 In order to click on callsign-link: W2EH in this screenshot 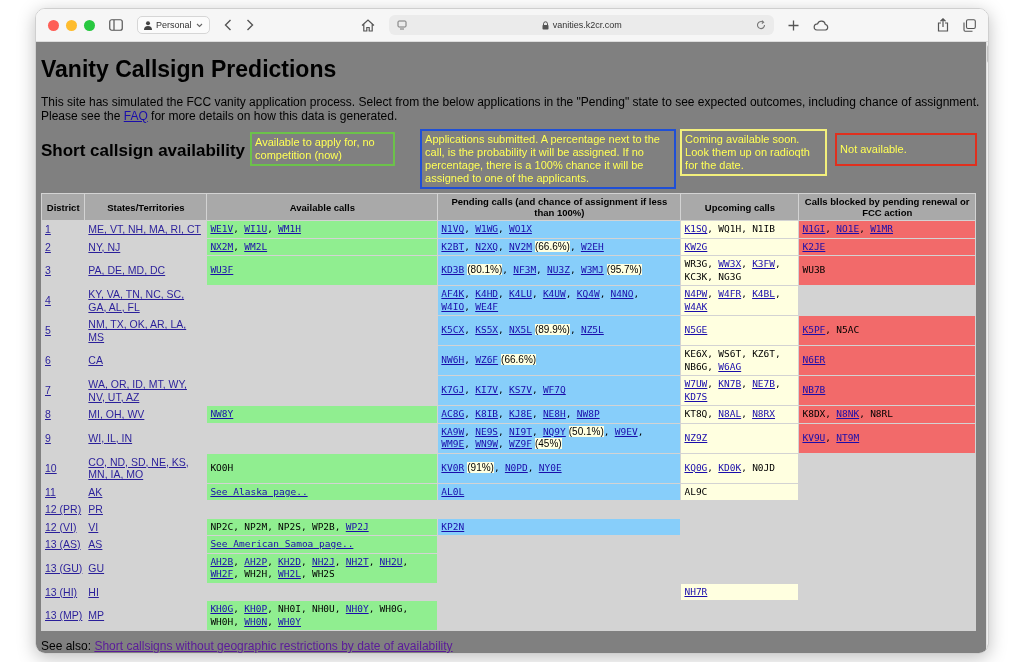, I will do `click(592, 246)`.